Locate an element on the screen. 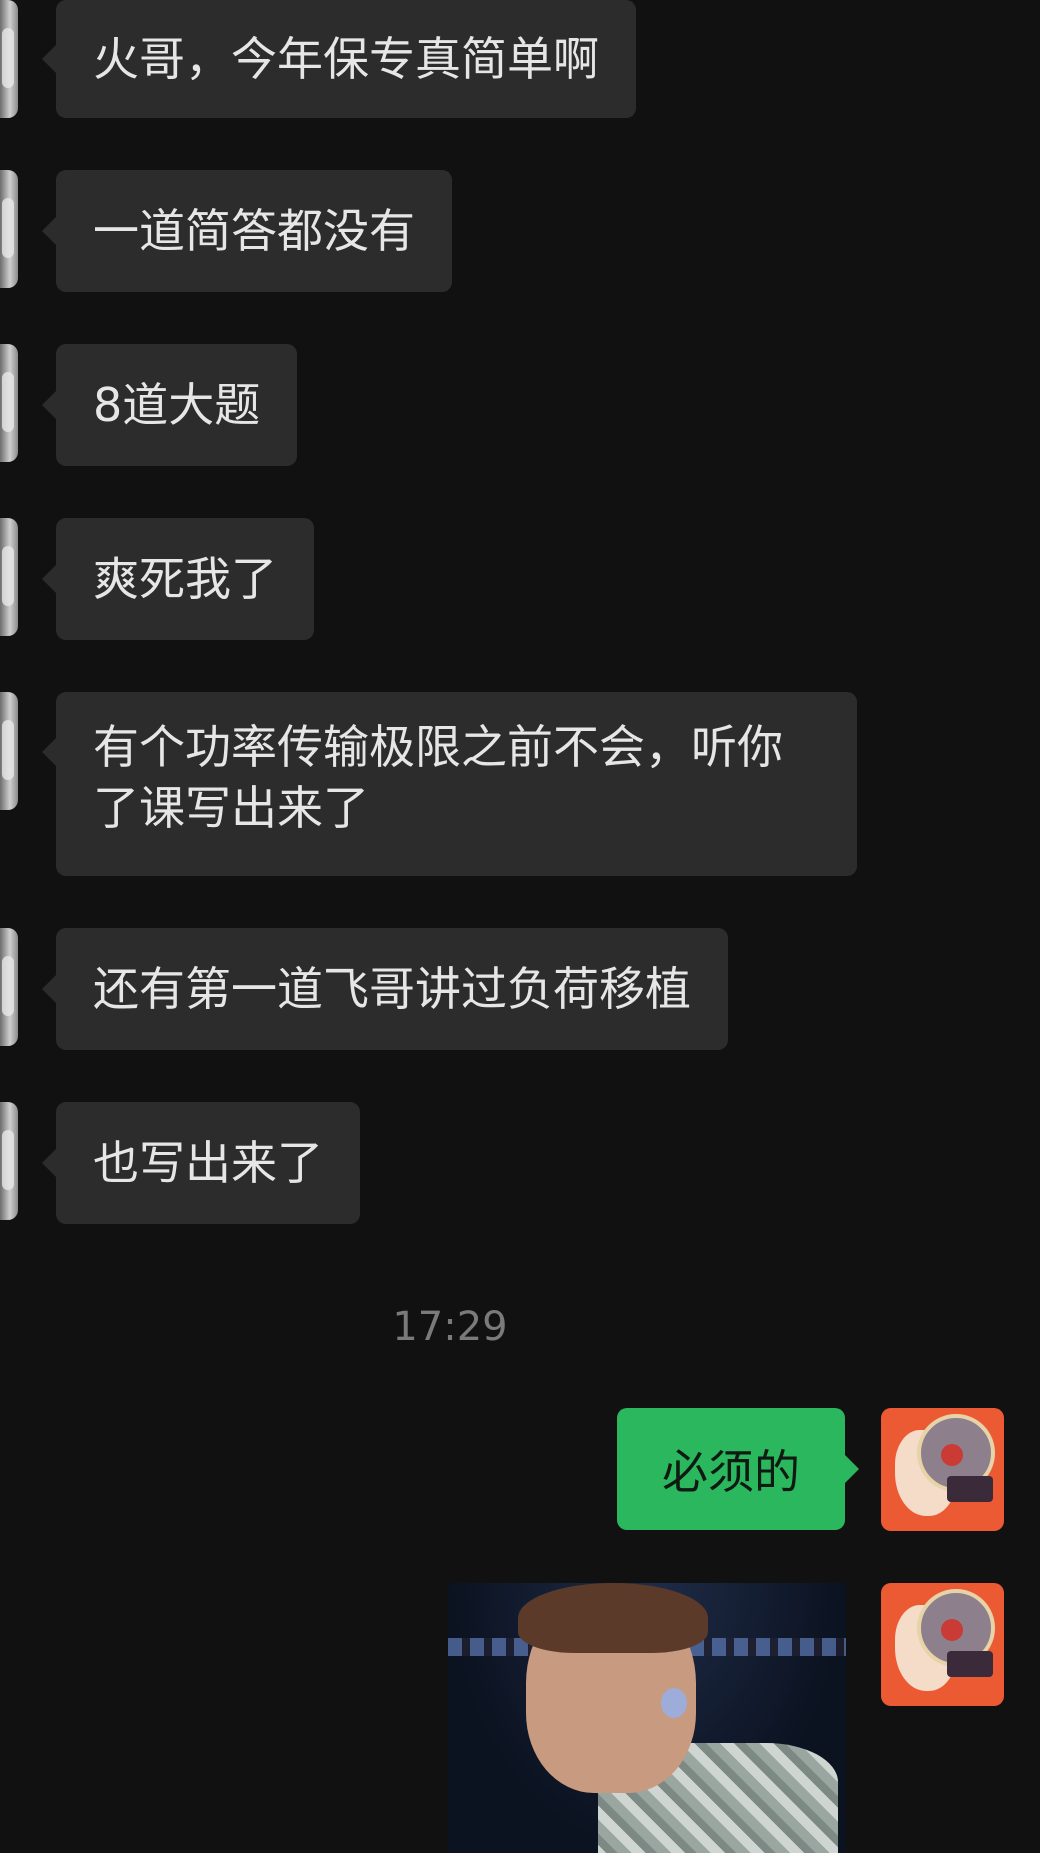  image-glow is located at coordinates (674, 1703).